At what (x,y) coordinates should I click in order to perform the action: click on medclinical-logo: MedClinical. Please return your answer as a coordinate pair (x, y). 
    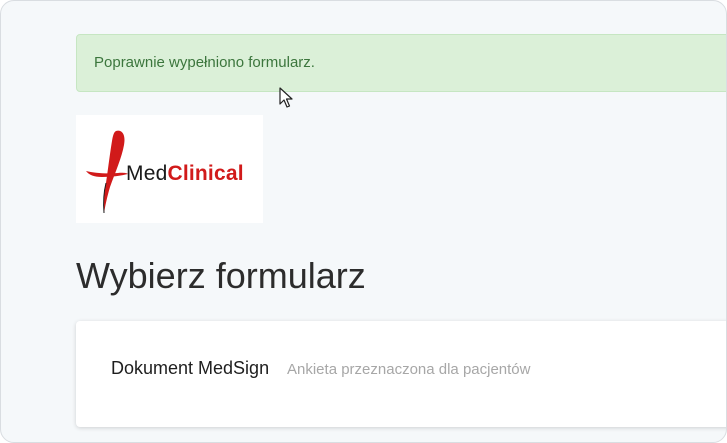
    Looking at the image, I should click on (169, 169).